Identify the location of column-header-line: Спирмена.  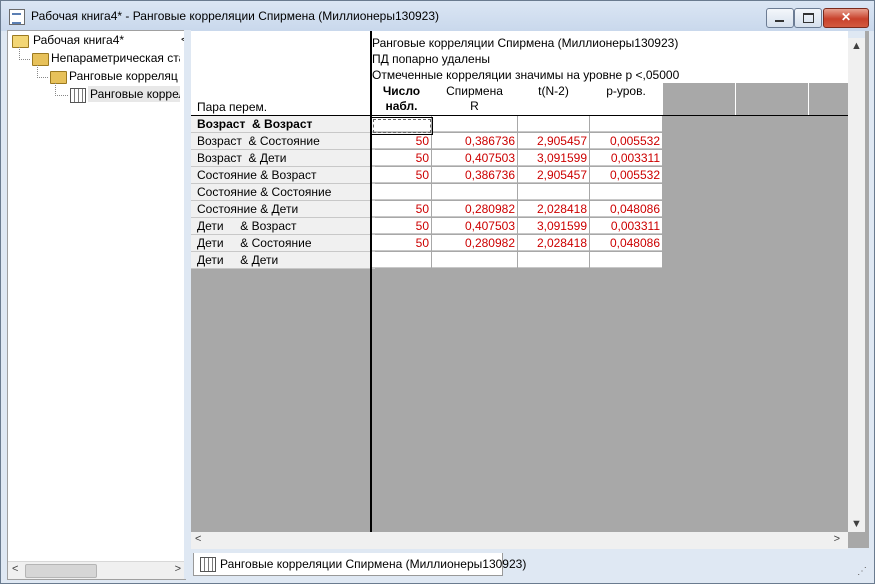
(474, 91).